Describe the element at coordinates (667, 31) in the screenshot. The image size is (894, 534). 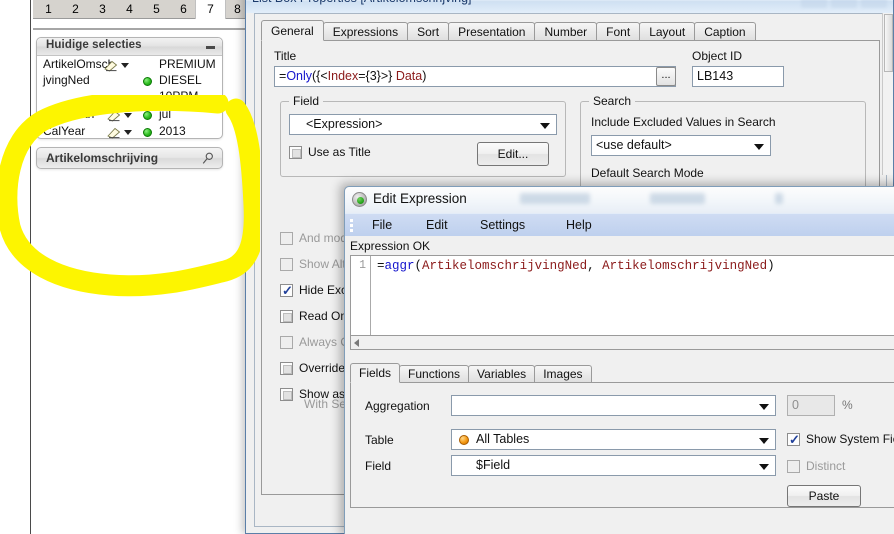
I see `tab-layout: Layout` at that location.